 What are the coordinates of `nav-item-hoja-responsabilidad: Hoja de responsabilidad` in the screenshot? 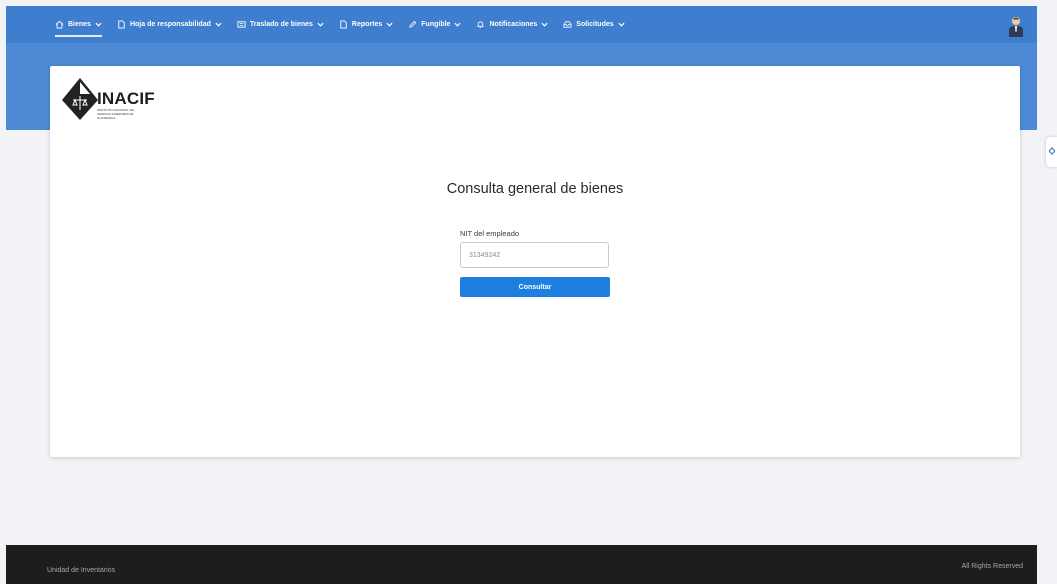 It's located at (169, 24).